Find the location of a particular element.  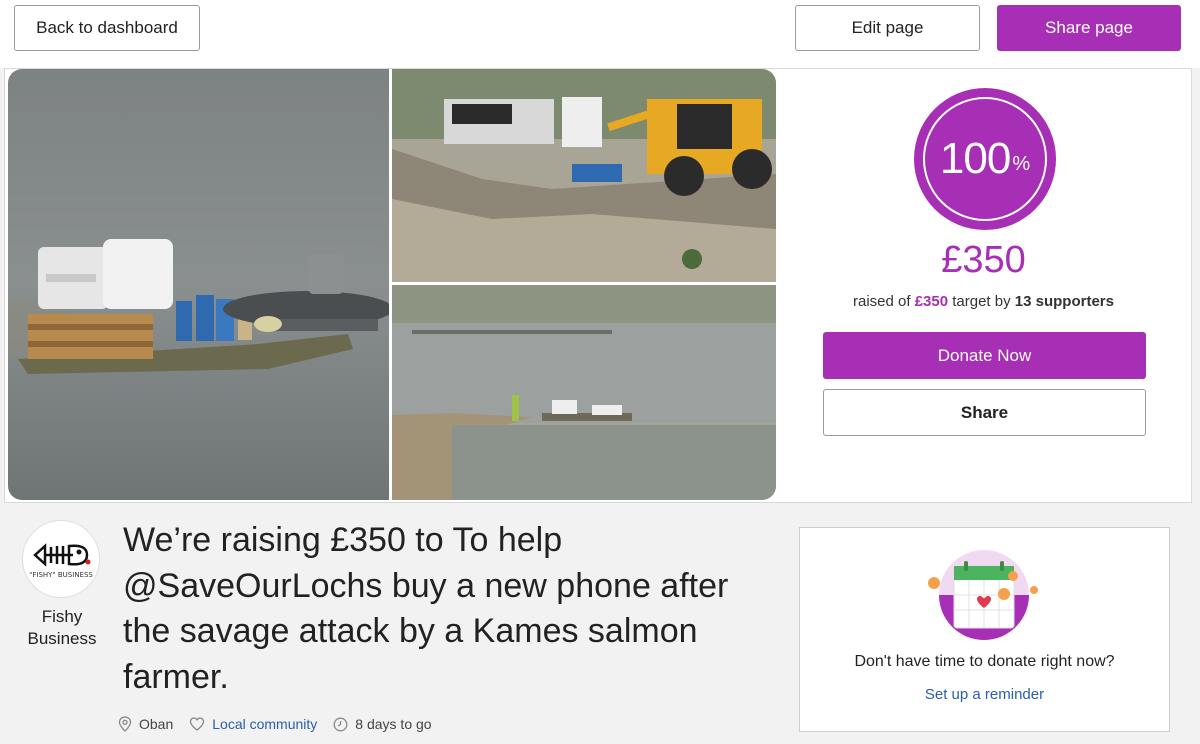

raised-summary: raised of £350 target by 13 supporters is located at coordinates (983, 301).